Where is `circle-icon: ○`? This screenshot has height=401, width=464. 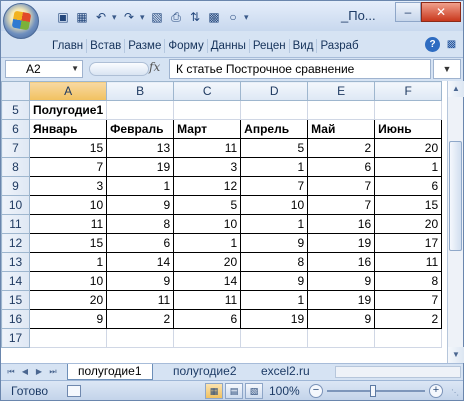
circle-icon: ○ is located at coordinates (233, 17).